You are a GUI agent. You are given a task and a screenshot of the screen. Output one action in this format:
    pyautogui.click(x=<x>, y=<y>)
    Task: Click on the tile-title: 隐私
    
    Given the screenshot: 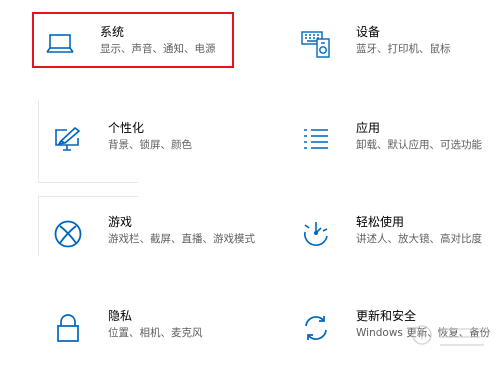 What is the action you would take?
    pyautogui.click(x=120, y=316)
    